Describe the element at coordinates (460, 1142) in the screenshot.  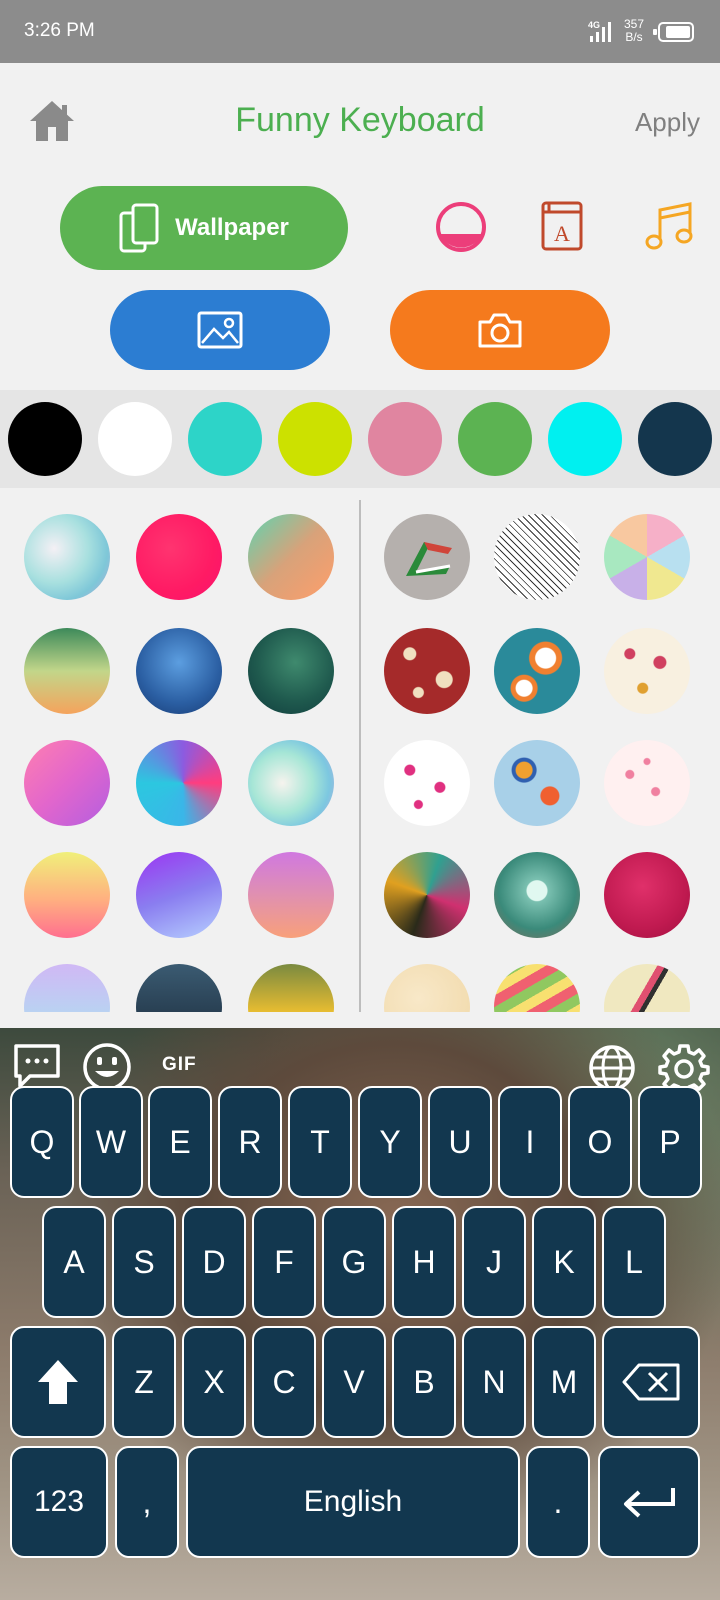
I see `key-u: U` at that location.